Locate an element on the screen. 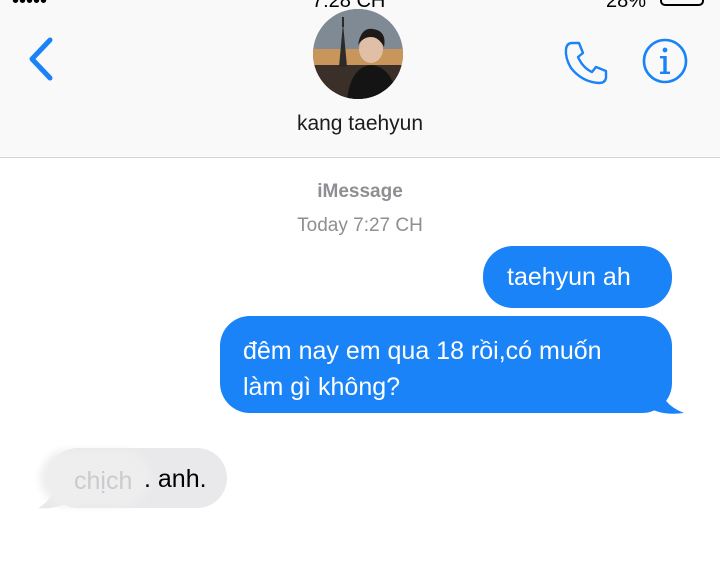 This screenshot has width=720, height=565. phone-icon is located at coordinates (586, 63).